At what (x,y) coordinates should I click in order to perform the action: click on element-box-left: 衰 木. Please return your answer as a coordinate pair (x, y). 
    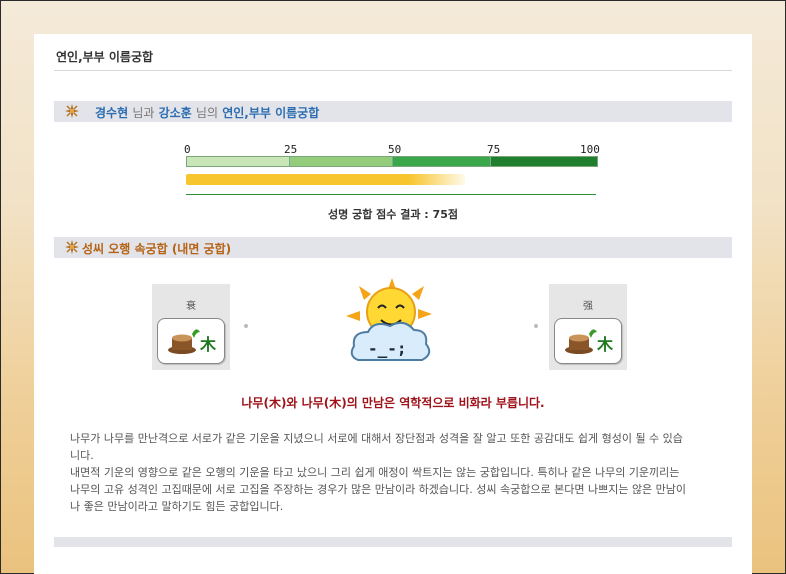
    Looking at the image, I should click on (191, 327).